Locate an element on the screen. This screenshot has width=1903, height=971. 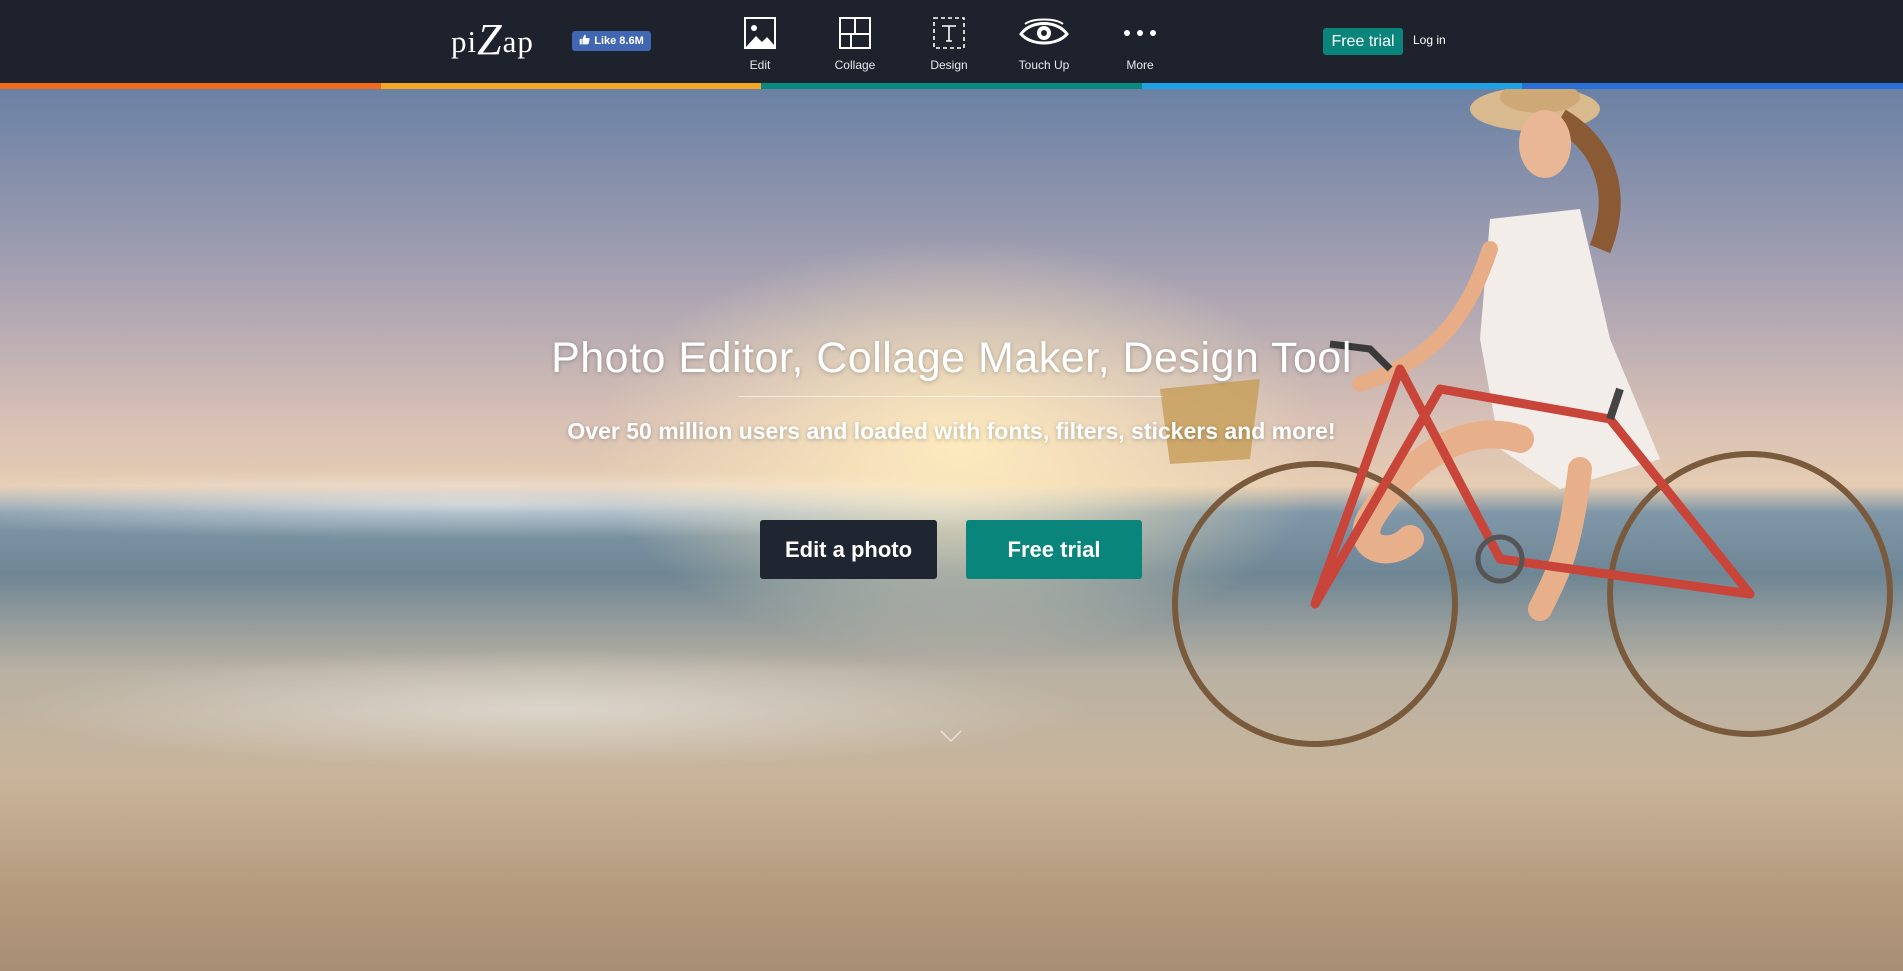
nav-collage-label: Collage is located at coordinates (855, 65).